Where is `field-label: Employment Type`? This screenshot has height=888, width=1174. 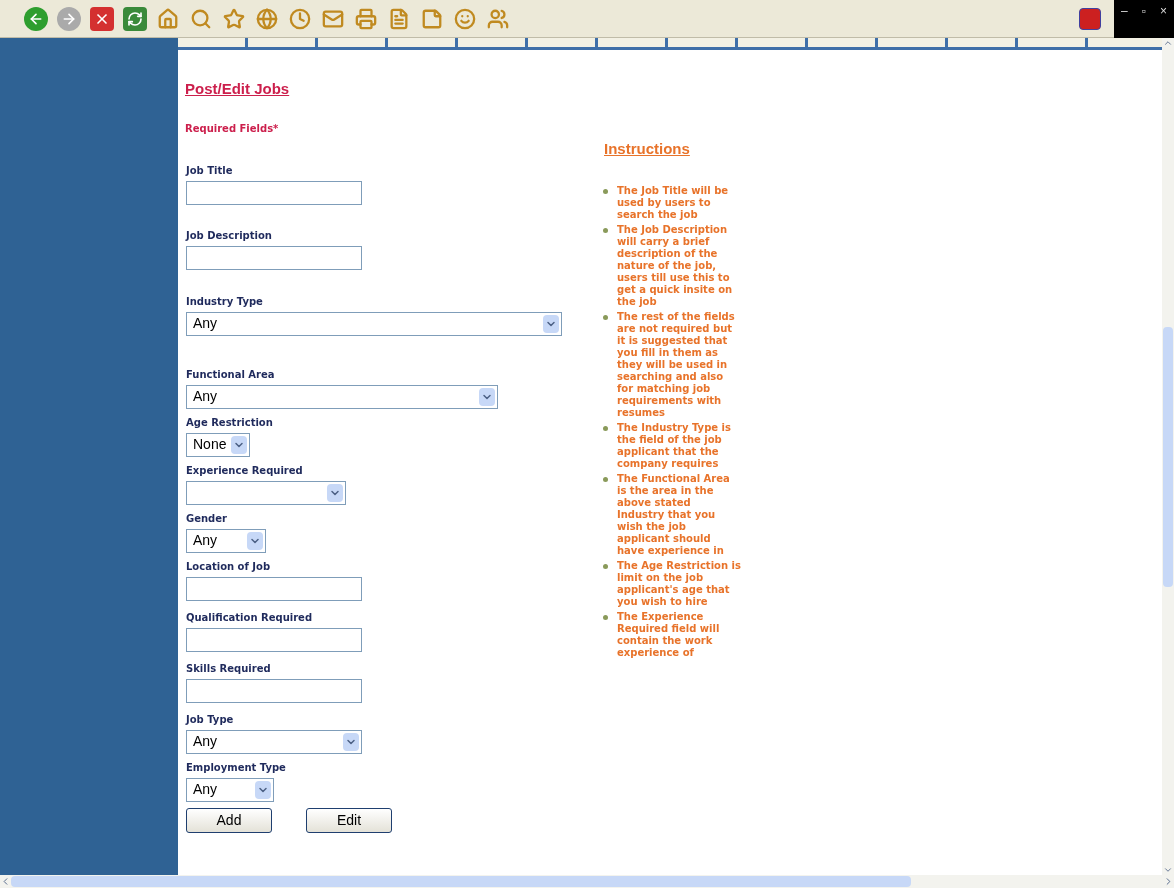 field-label: Employment Type is located at coordinates (236, 767).